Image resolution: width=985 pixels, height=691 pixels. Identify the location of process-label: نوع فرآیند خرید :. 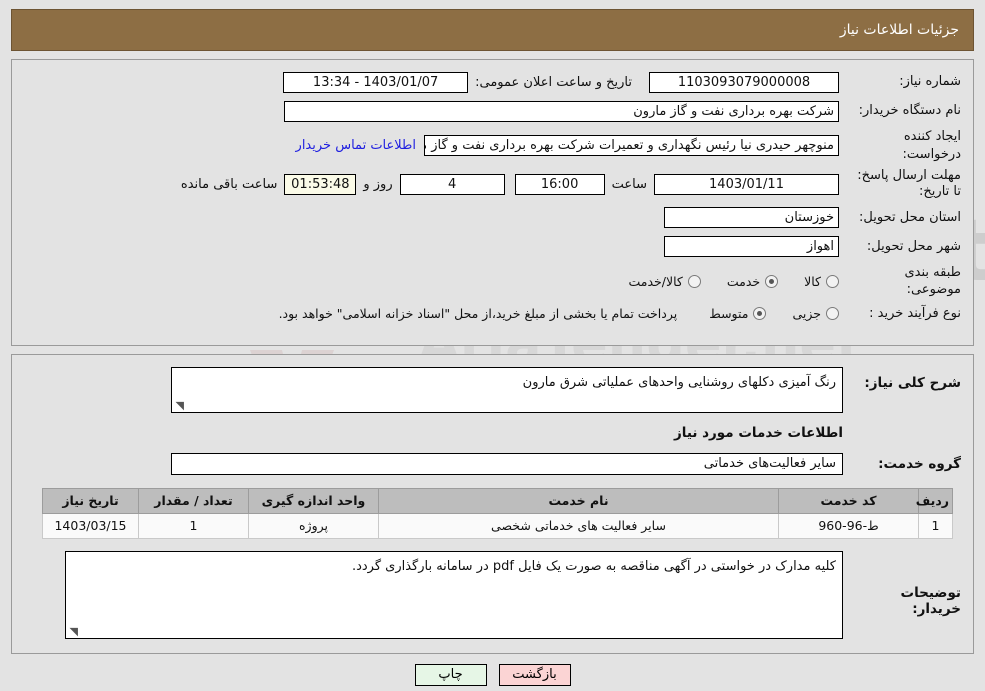
(915, 313).